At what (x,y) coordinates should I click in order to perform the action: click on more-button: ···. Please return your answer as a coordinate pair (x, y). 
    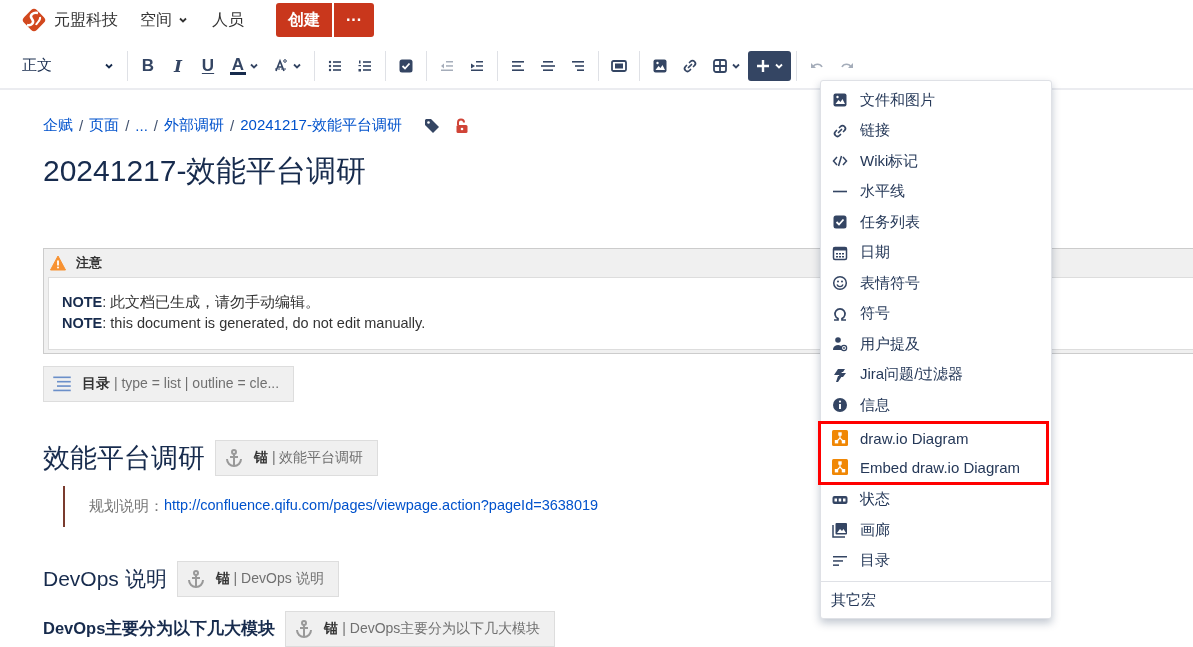
    Looking at the image, I should click on (354, 20).